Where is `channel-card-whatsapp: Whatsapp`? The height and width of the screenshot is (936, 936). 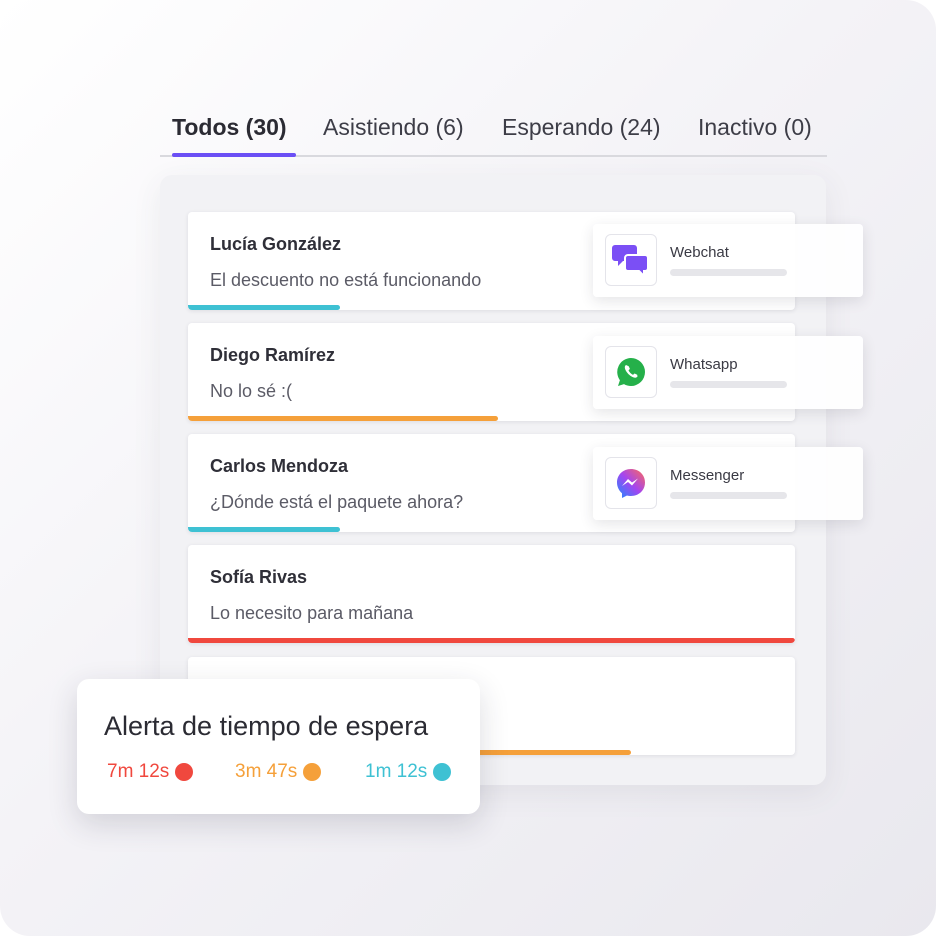
channel-card-whatsapp: Whatsapp is located at coordinates (728, 372).